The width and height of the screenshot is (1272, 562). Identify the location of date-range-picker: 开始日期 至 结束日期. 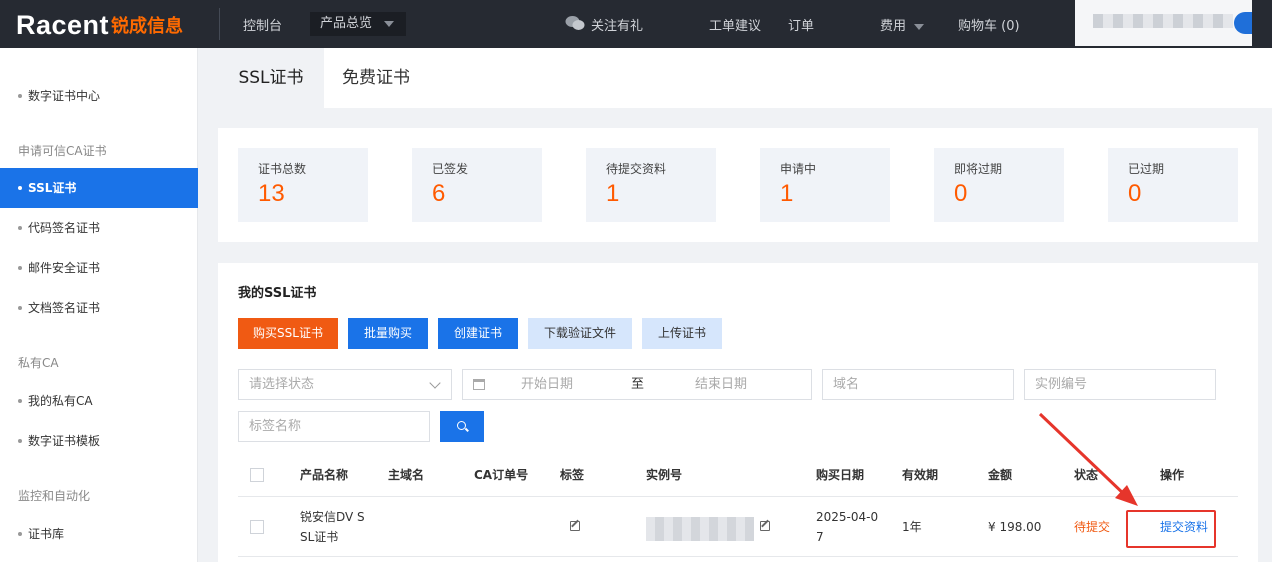
(637, 384).